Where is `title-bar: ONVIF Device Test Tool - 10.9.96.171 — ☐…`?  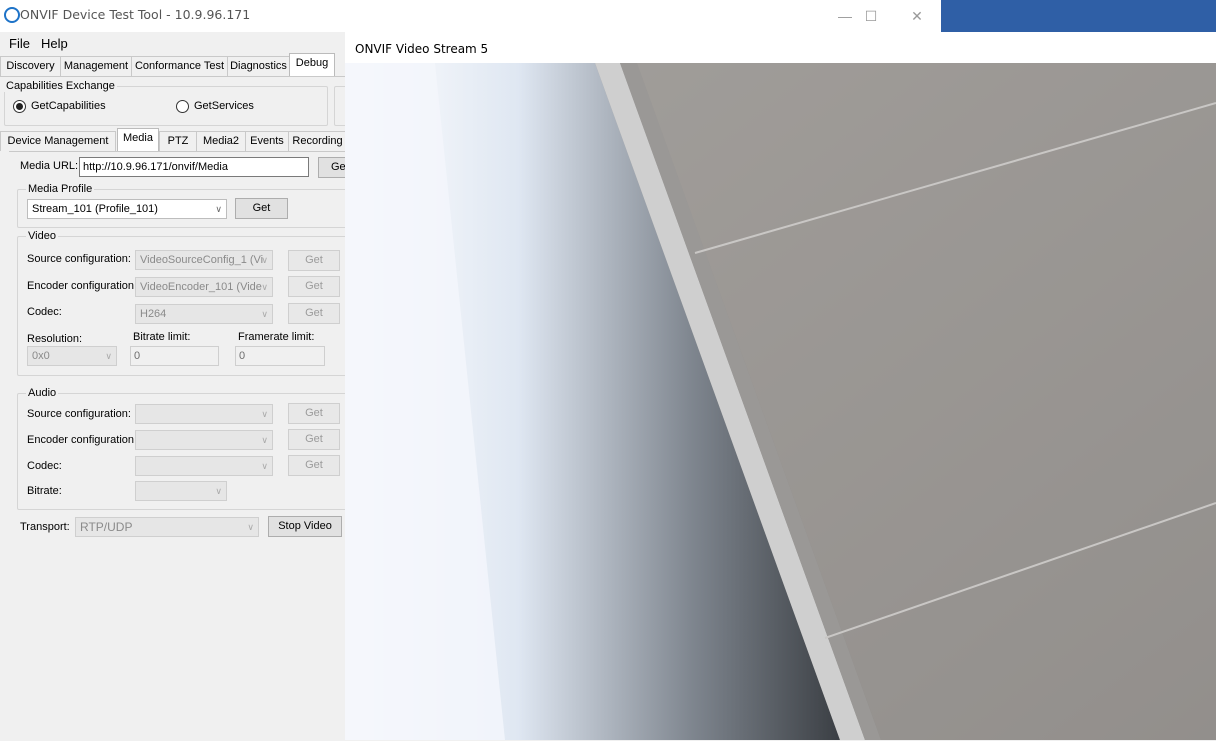
title-bar: ONVIF Device Test Tool - 10.9.96.171 — ☐… is located at coordinates (608, 16).